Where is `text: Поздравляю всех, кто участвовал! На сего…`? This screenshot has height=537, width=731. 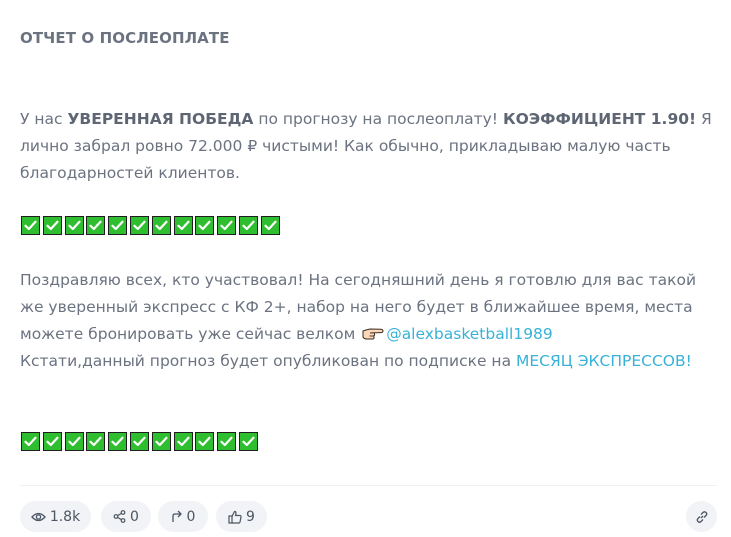 text: Поздравляю всех, кто участвовал! На сего… is located at coordinates (358, 307).